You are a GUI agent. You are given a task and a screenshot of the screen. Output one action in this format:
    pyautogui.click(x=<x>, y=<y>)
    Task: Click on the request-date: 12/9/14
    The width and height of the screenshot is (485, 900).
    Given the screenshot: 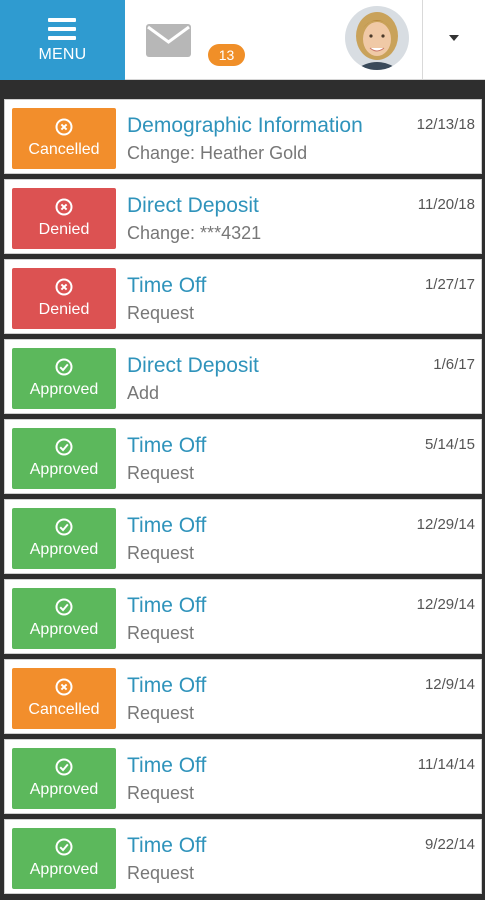 What is the action you would take?
    pyautogui.click(x=449, y=684)
    